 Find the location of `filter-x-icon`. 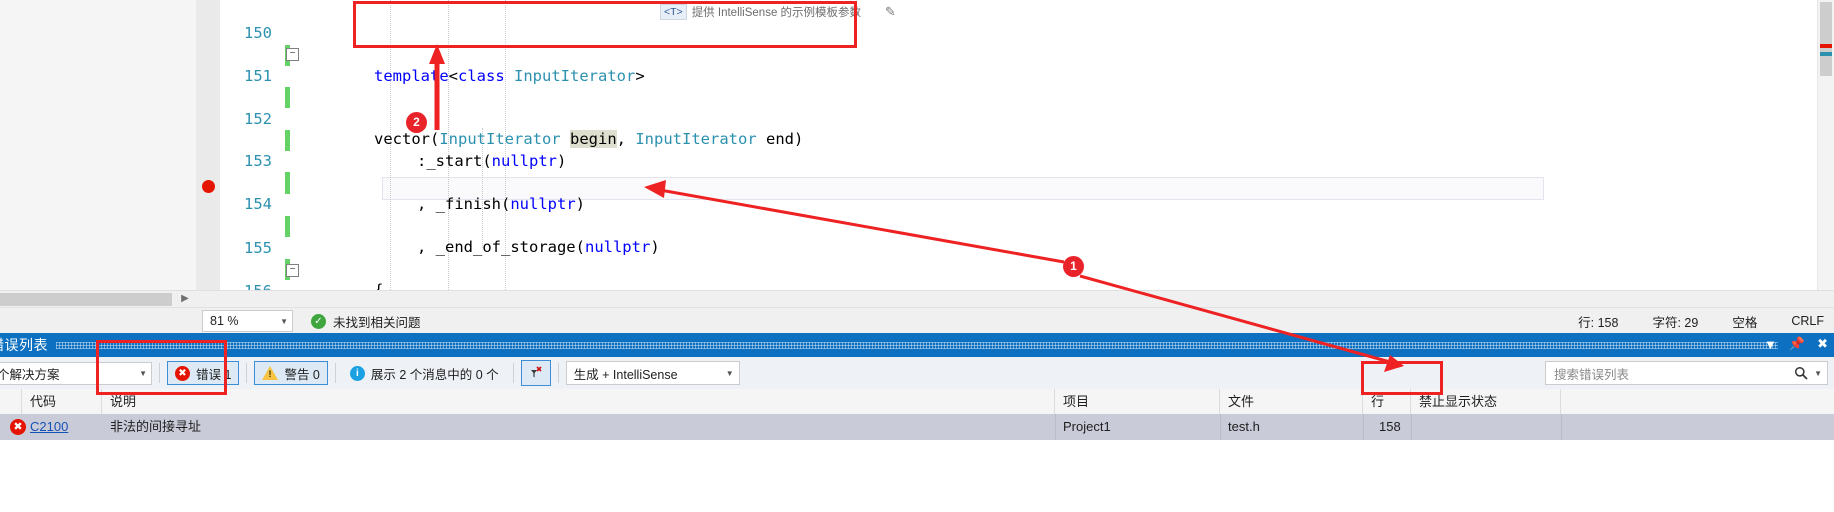

filter-x-icon is located at coordinates (536, 372).